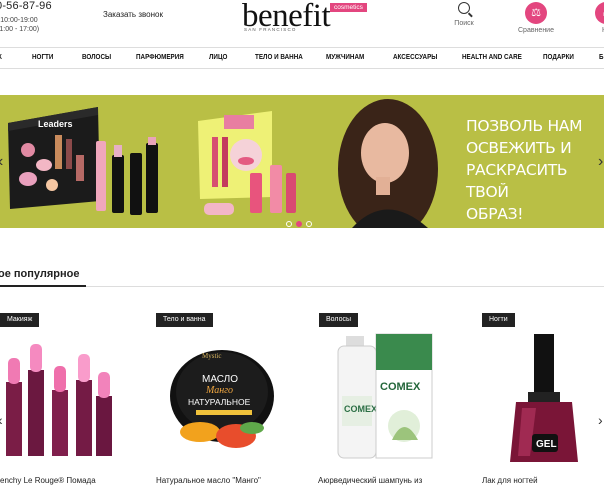 Image resolution: width=604 pixels, height=486 pixels. Describe the element at coordinates (517, 181) in the screenshot. I see `banner-headline-line: раскрасить твой` at that location.